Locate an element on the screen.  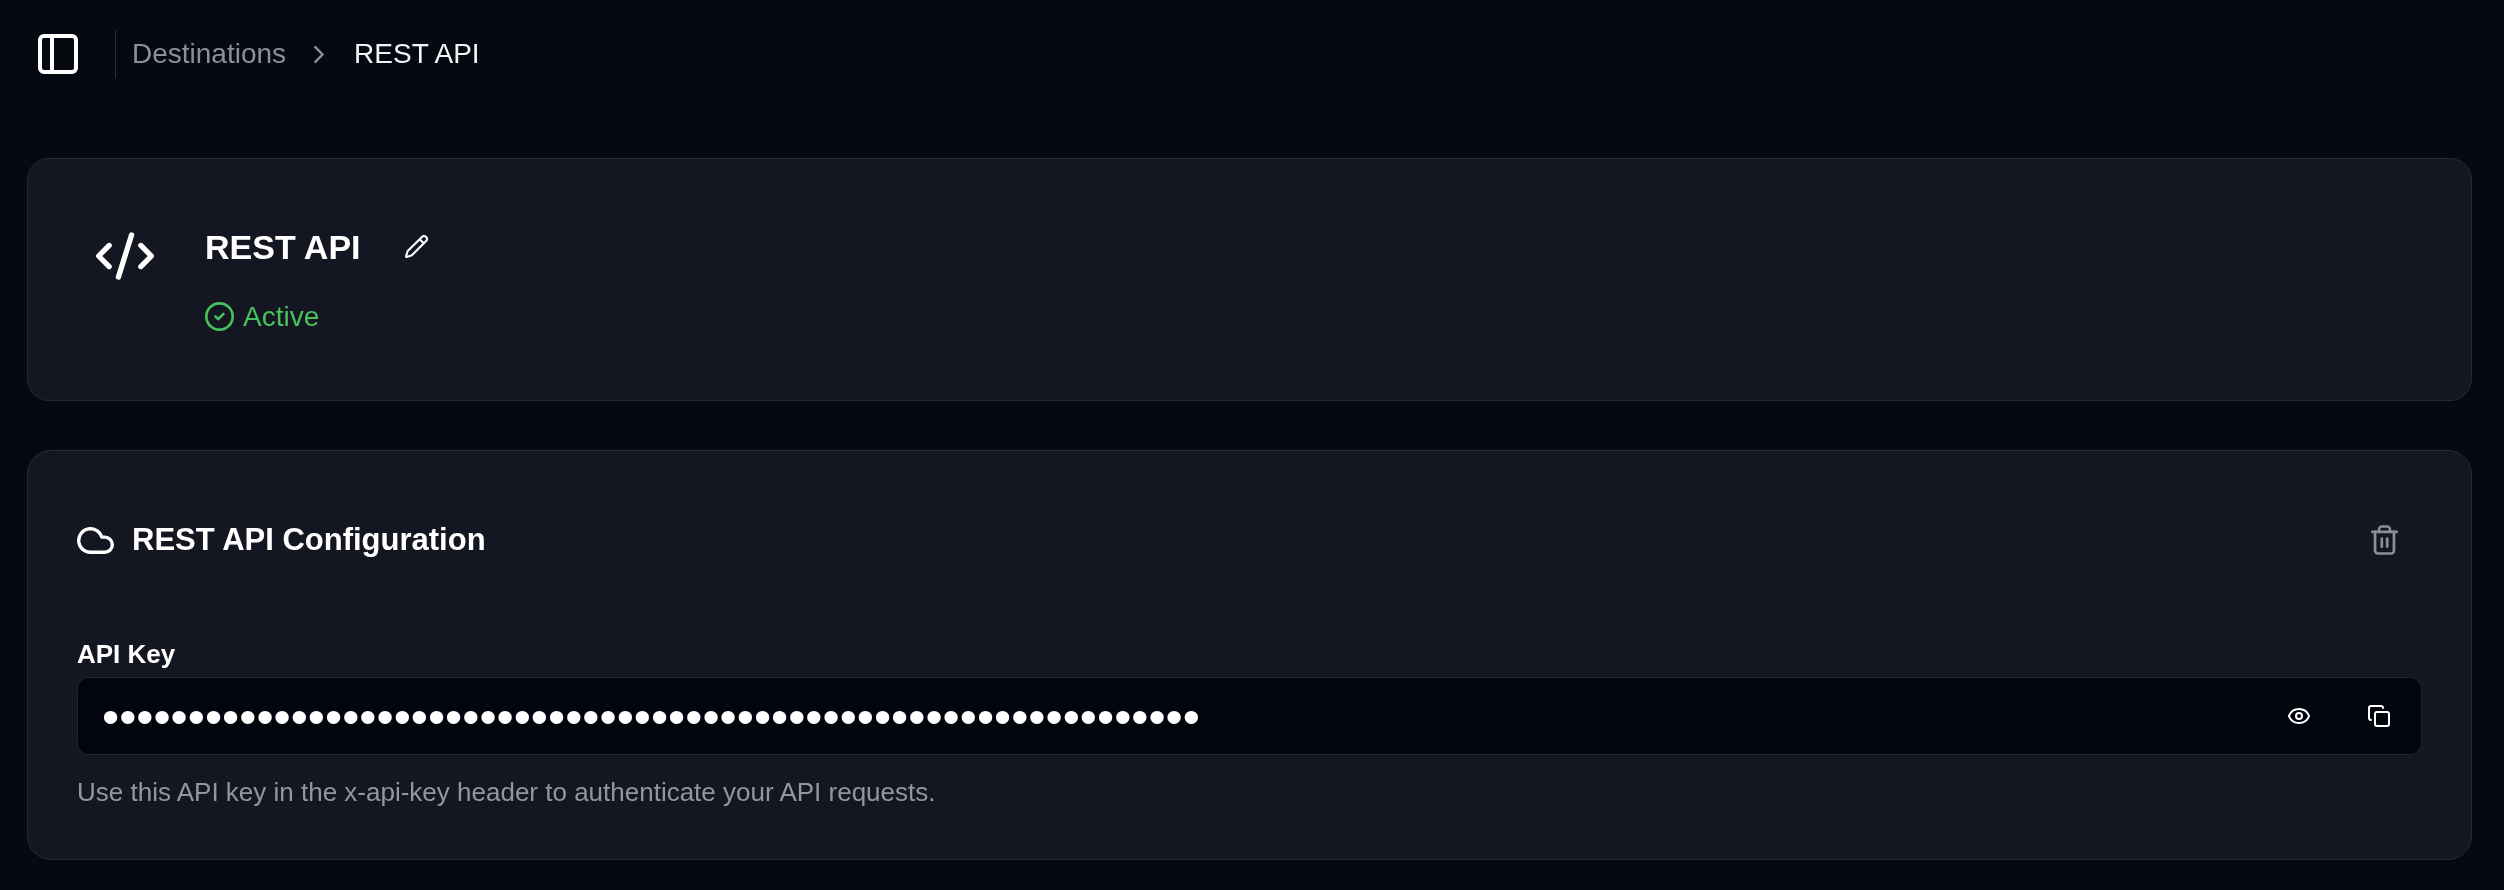
cloud-icon is located at coordinates (95, 540).